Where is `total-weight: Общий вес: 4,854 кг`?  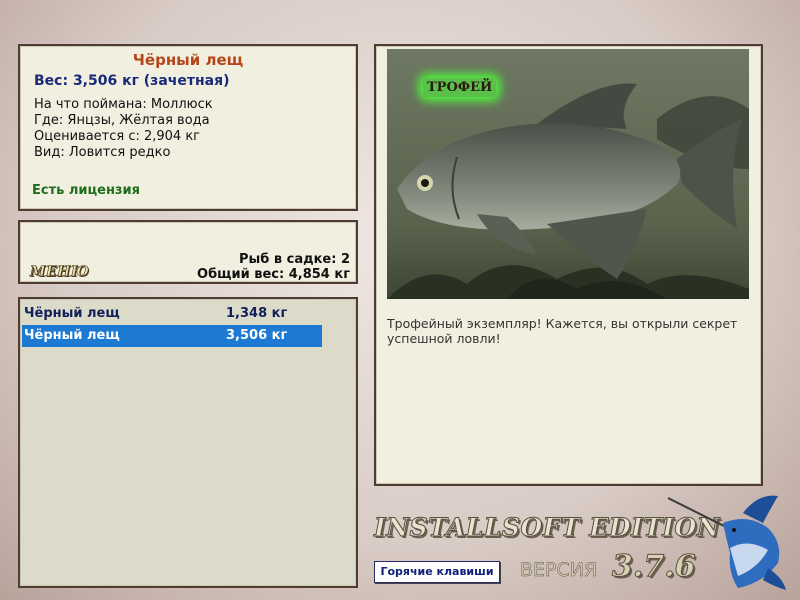
total-weight: Общий вес: 4,854 кг is located at coordinates (273, 274).